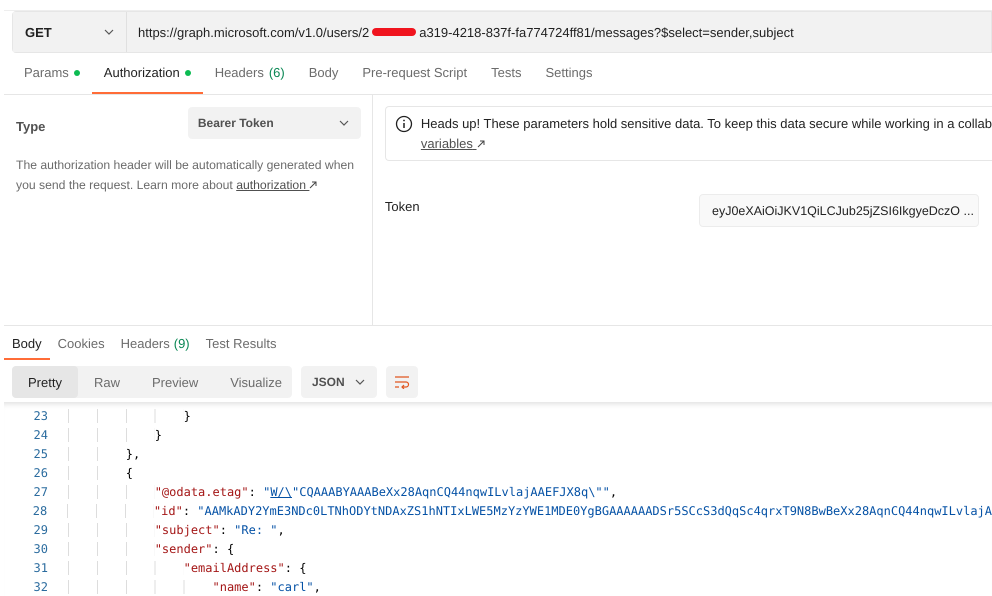  Describe the element at coordinates (45, 382) in the screenshot. I see `view-mode-tab: Pretty` at that location.